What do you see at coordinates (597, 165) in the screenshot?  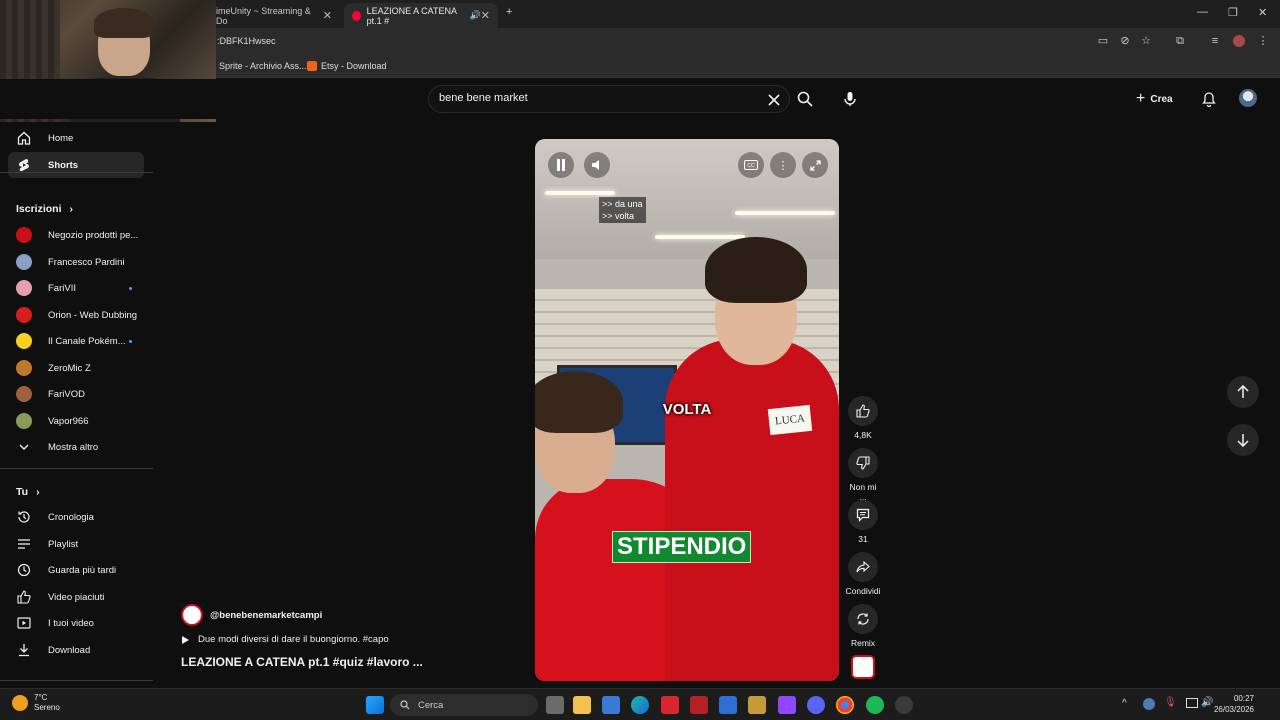 I see `volume-icon` at bounding box center [597, 165].